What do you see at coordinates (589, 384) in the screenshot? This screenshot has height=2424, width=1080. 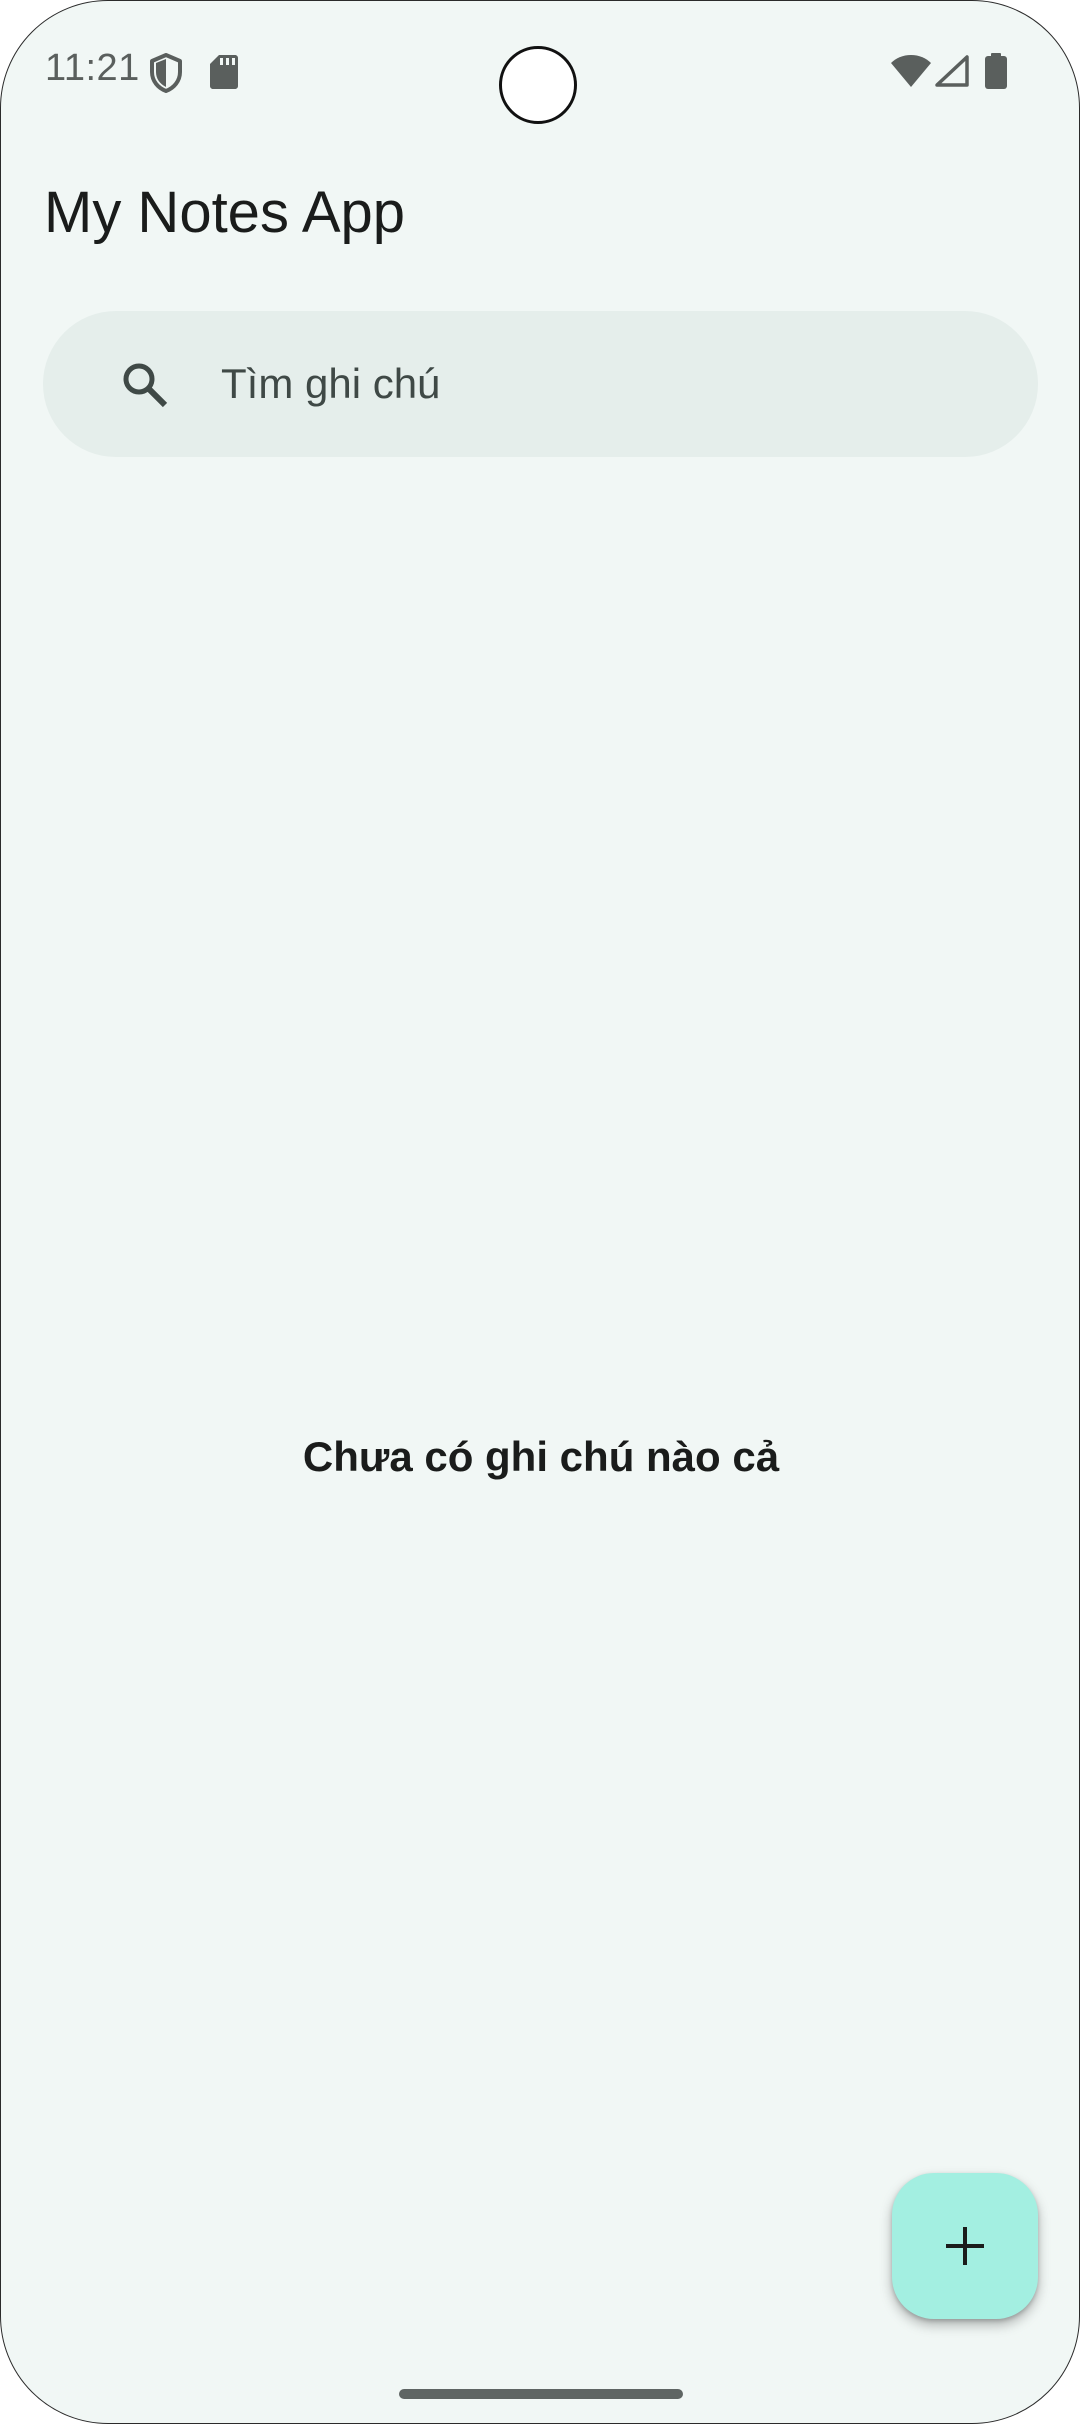 I see `search-input` at bounding box center [589, 384].